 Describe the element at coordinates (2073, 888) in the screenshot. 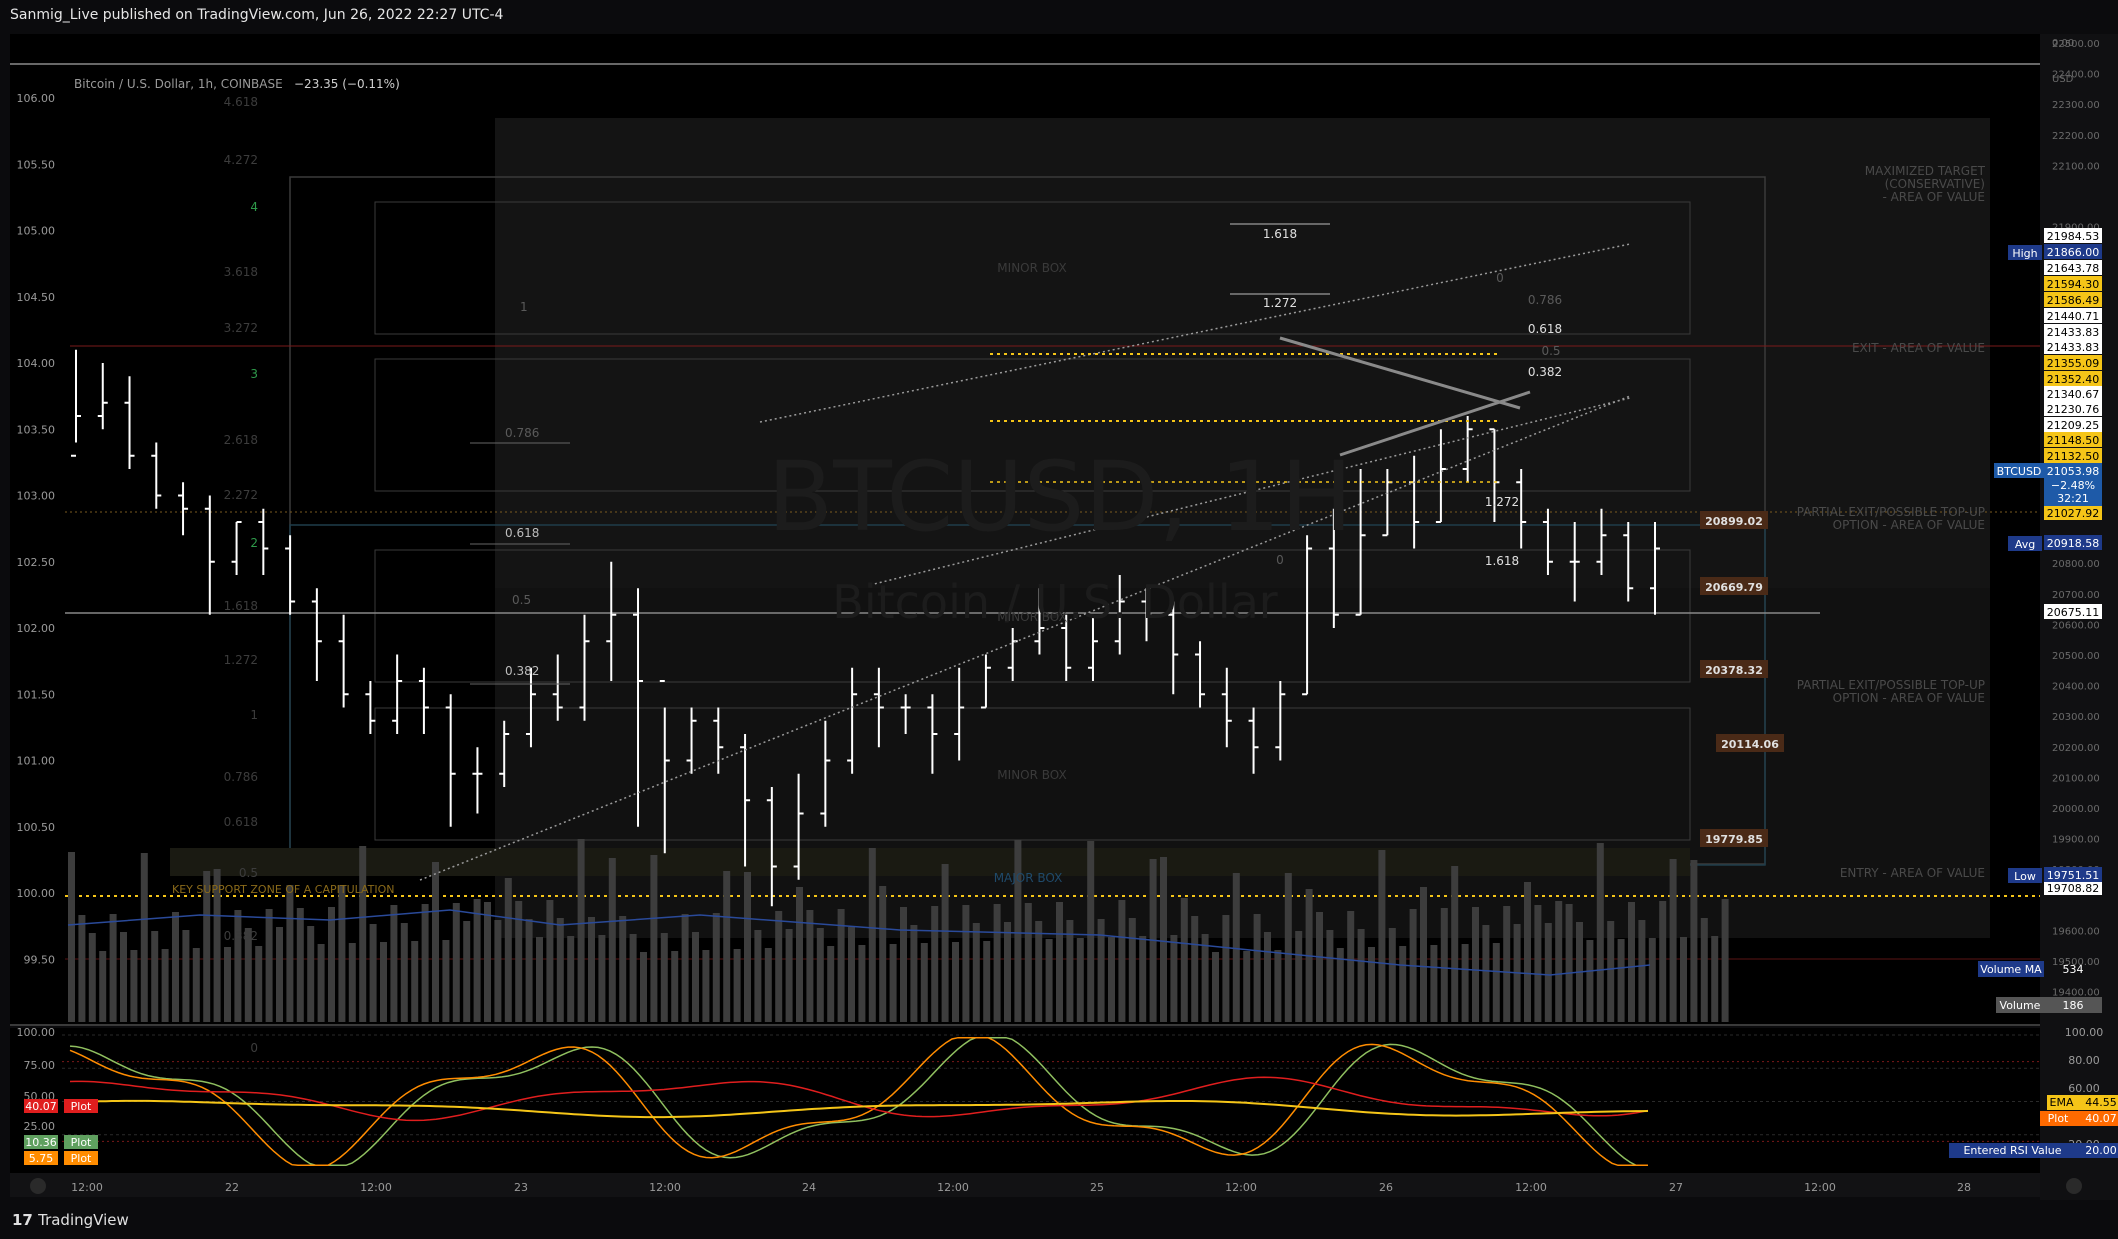

I see `price-tag: 19708.82` at that location.